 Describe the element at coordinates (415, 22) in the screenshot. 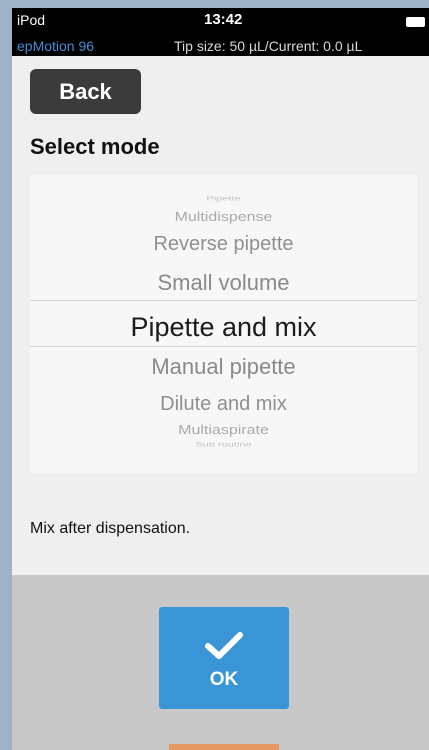

I see `battery-icon` at that location.